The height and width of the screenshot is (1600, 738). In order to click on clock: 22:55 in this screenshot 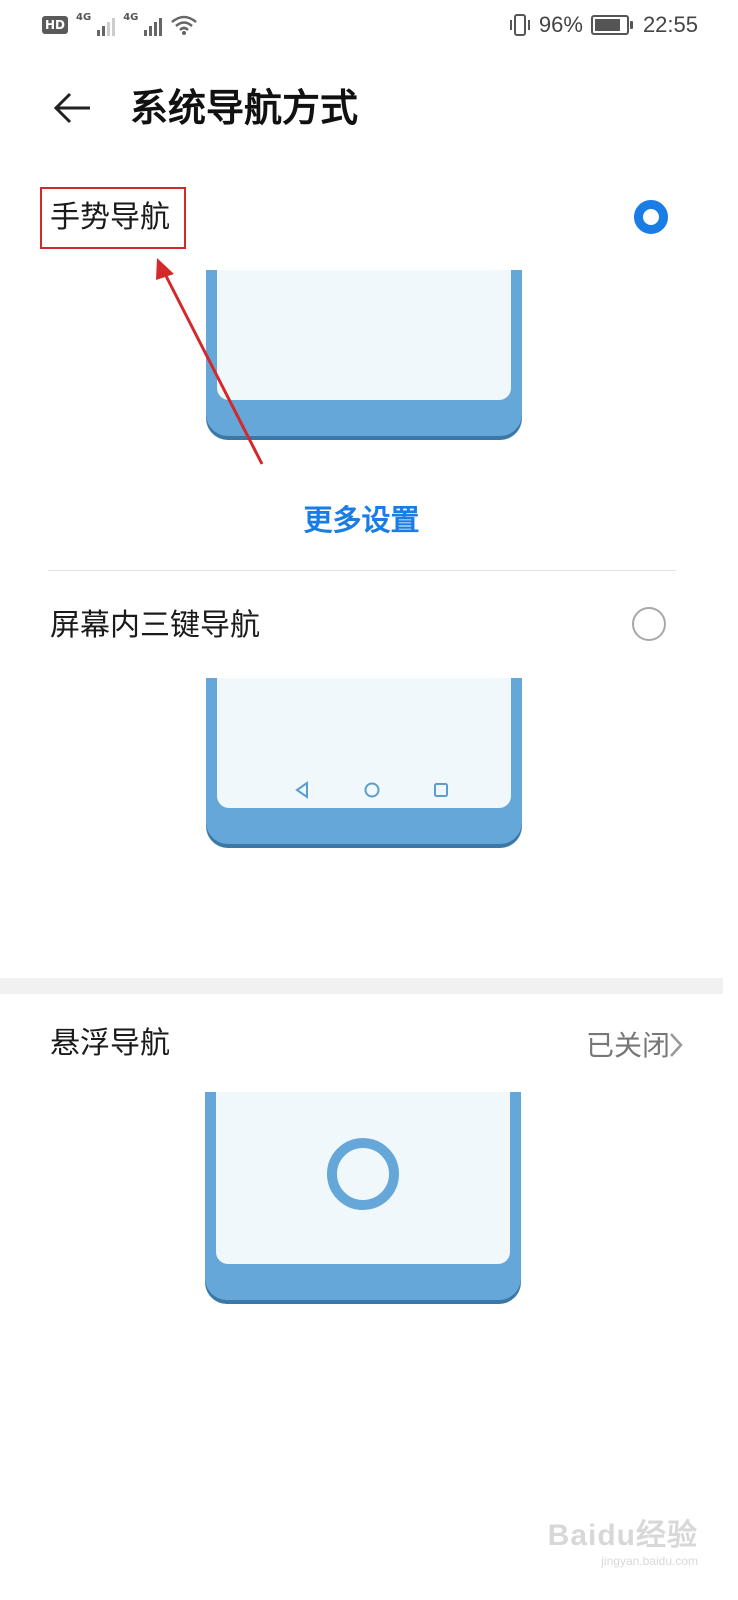, I will do `click(670, 24)`.